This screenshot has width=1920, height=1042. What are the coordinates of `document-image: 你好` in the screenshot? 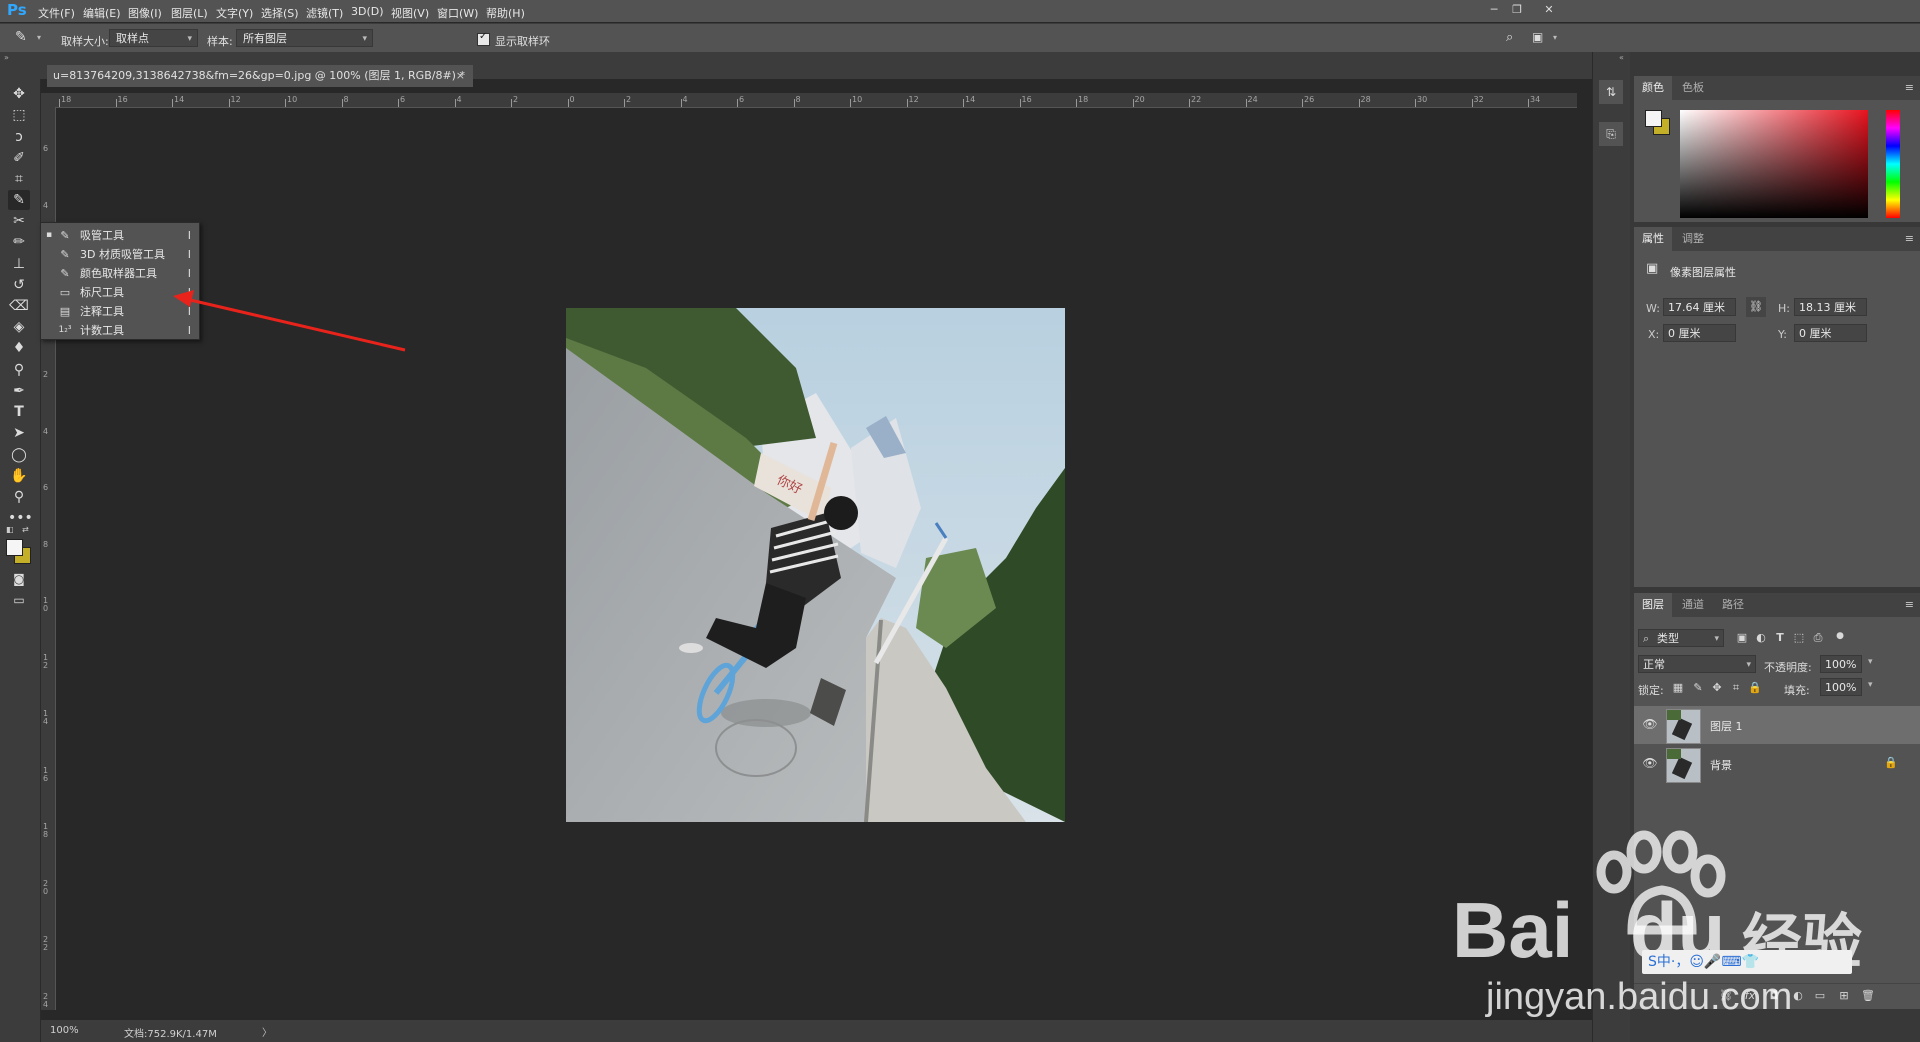 It's located at (815, 565).